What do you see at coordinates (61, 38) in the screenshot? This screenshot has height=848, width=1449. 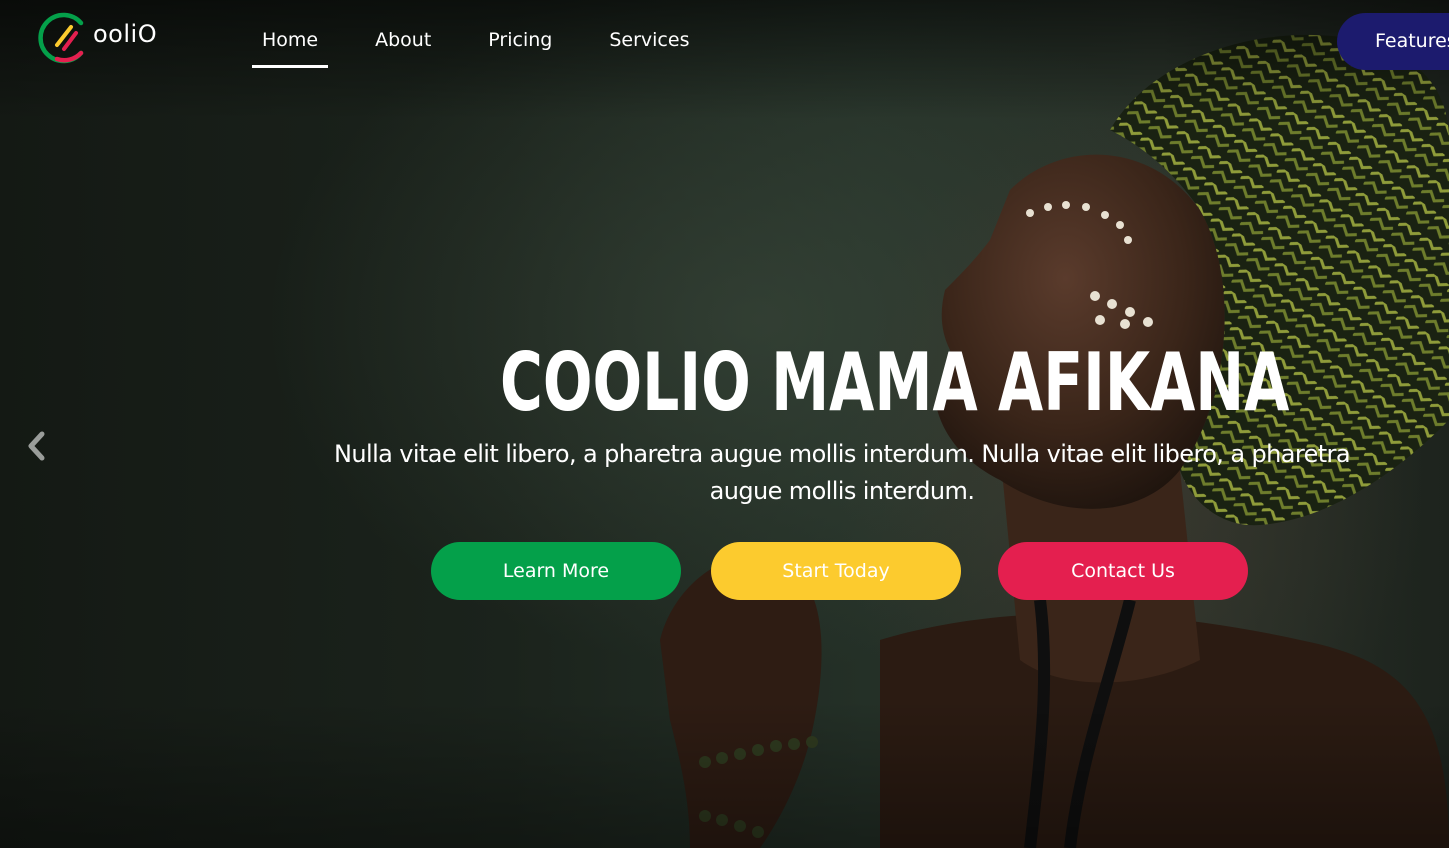 I see `coolio-c-logo-icon` at bounding box center [61, 38].